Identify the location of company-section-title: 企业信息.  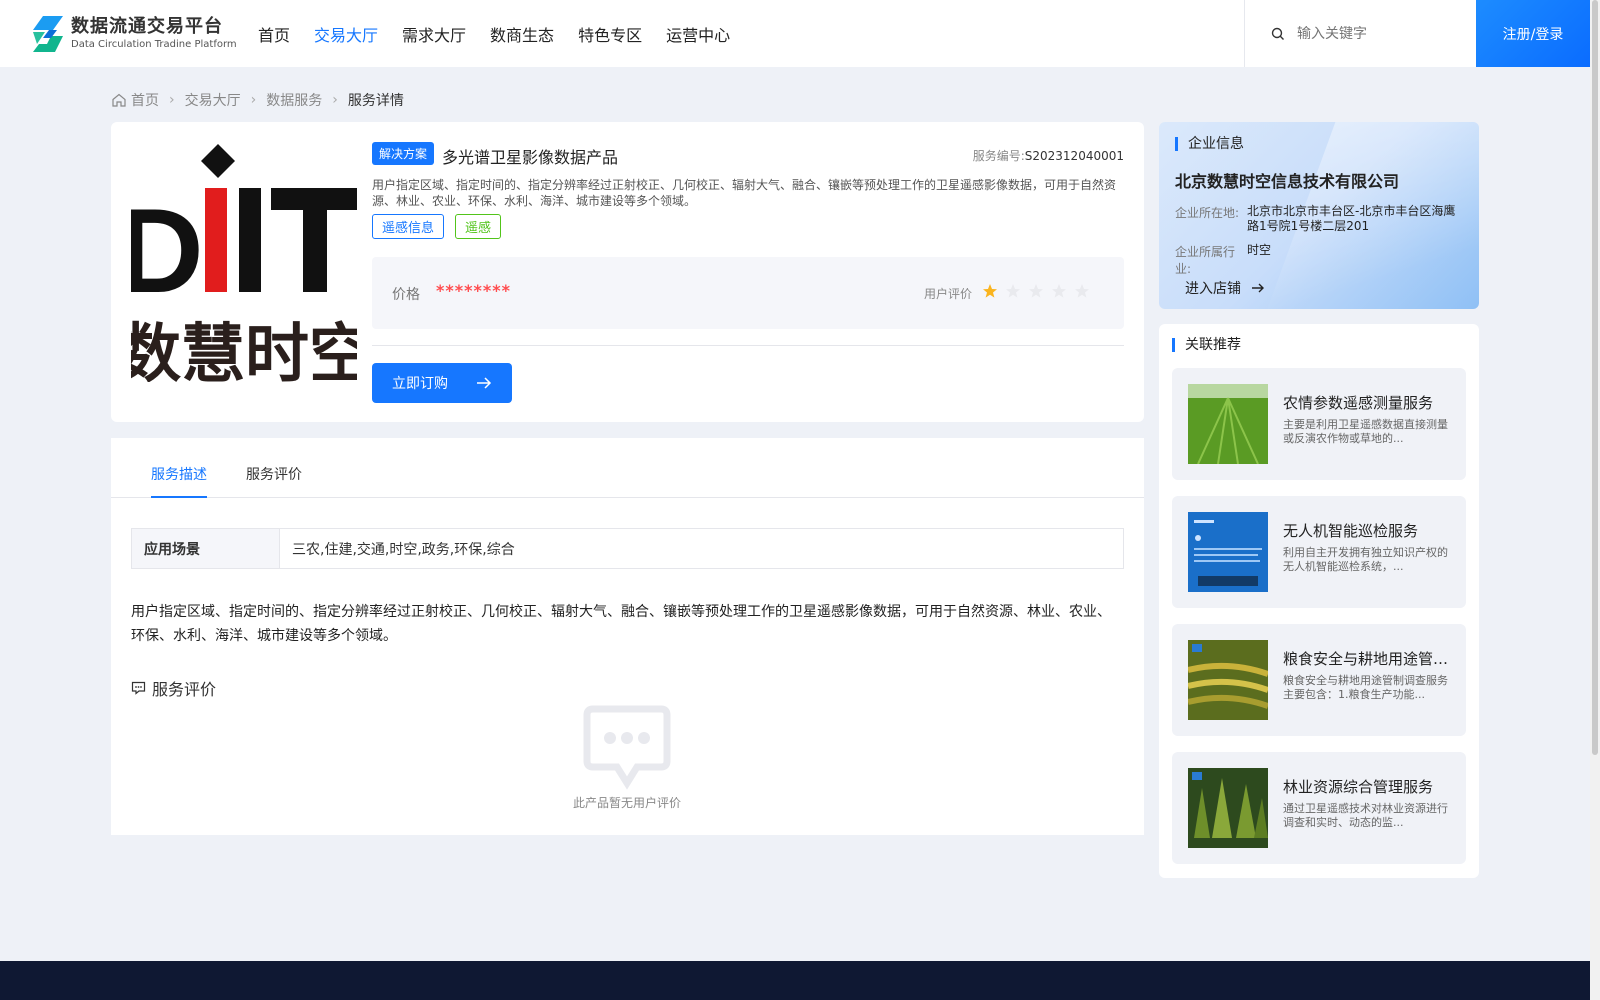
(1209, 144).